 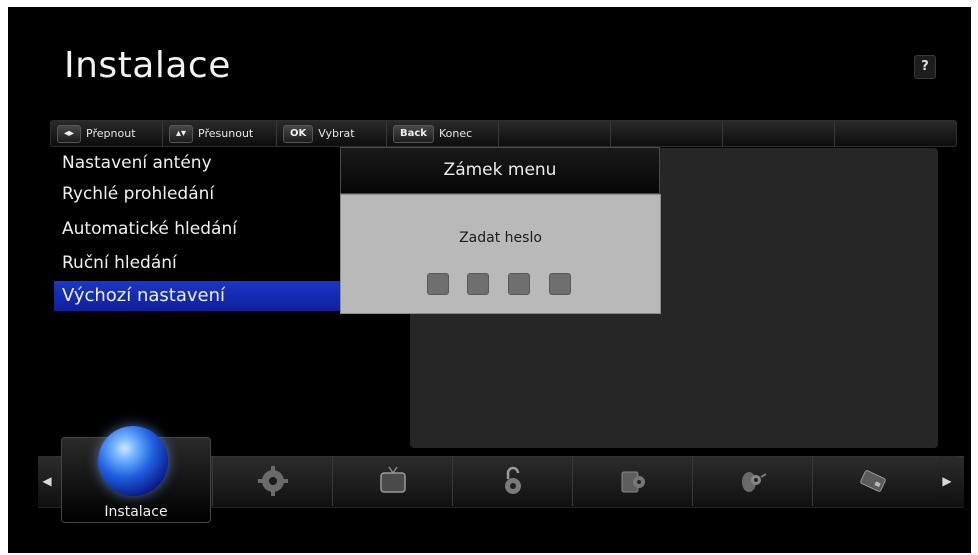 I want to click on nav-left-arrow: ◀, so click(x=47, y=481).